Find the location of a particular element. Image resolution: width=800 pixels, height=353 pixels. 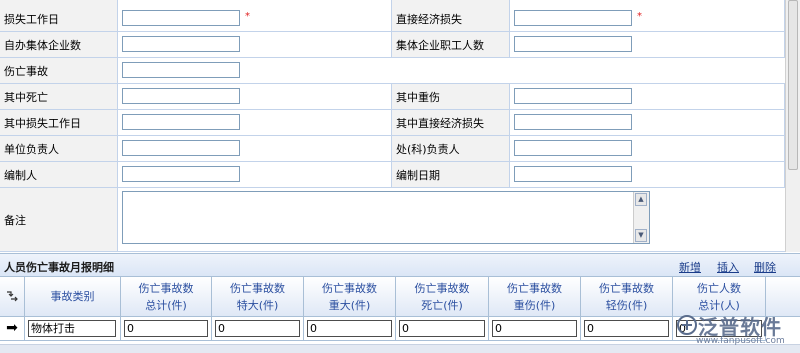

form-row: 其中死亡 其中重伤 is located at coordinates (392, 97).